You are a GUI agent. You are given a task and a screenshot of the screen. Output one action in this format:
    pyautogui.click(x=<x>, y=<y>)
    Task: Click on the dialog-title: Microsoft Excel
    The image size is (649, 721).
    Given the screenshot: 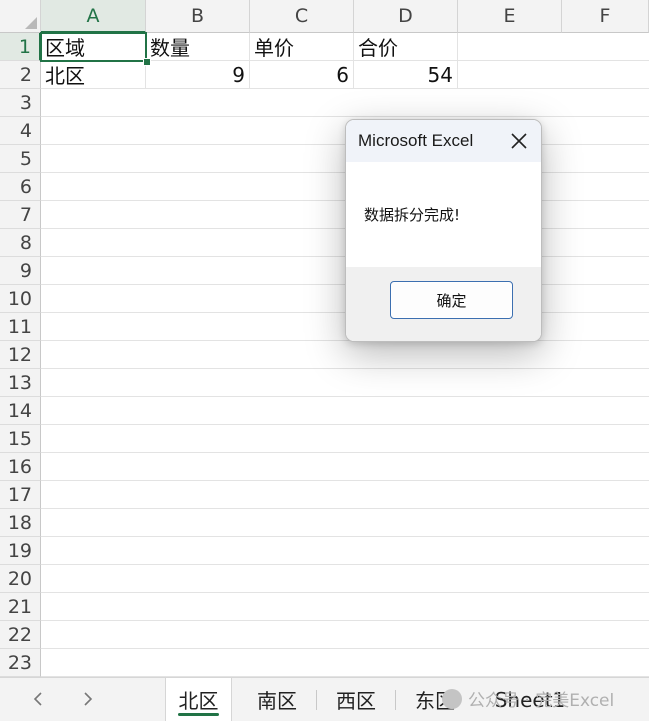 What is the action you would take?
    pyautogui.click(x=416, y=140)
    